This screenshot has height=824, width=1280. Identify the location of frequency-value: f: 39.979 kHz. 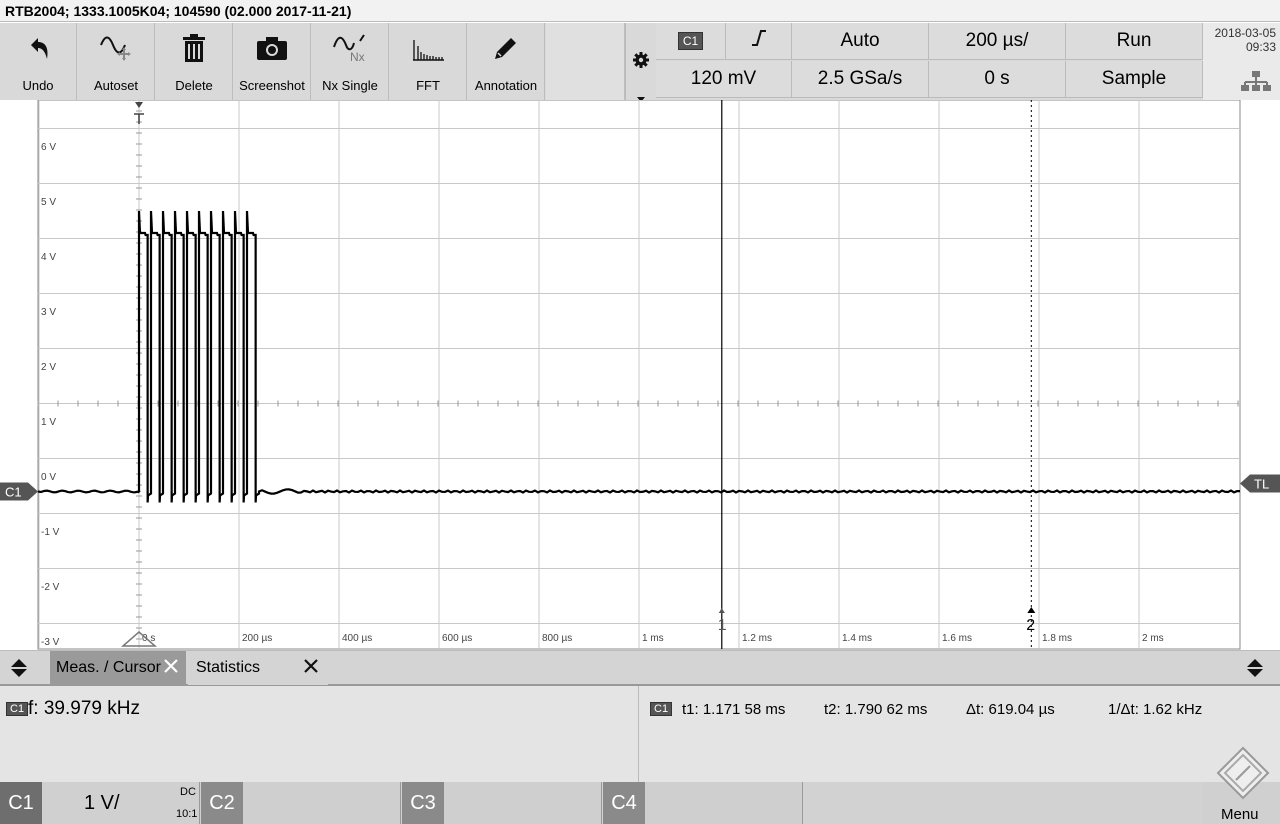
(84, 708).